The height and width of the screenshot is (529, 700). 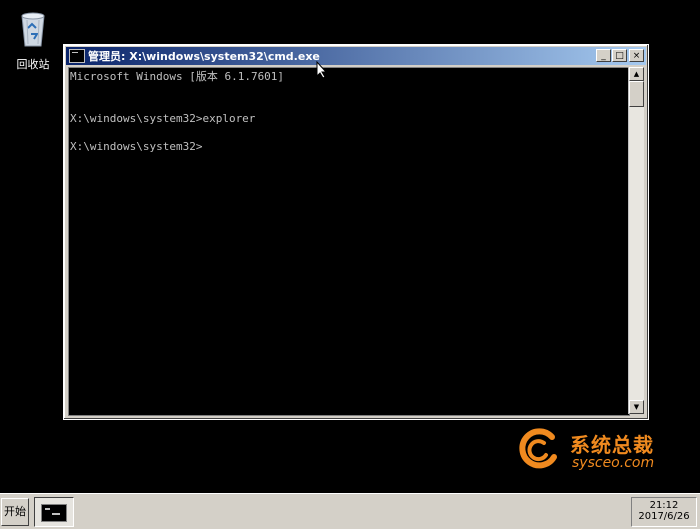 I want to click on clock-time: 21:12, so click(x=664, y=505).